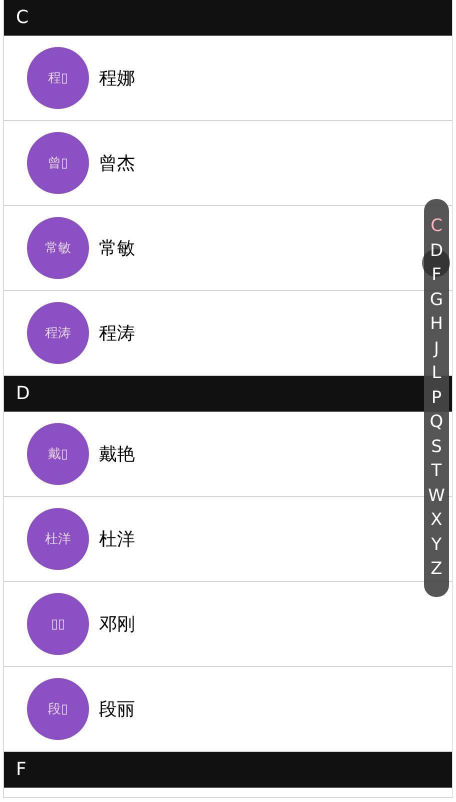  What do you see at coordinates (436, 447) in the screenshot?
I see `index-letter: S` at bounding box center [436, 447].